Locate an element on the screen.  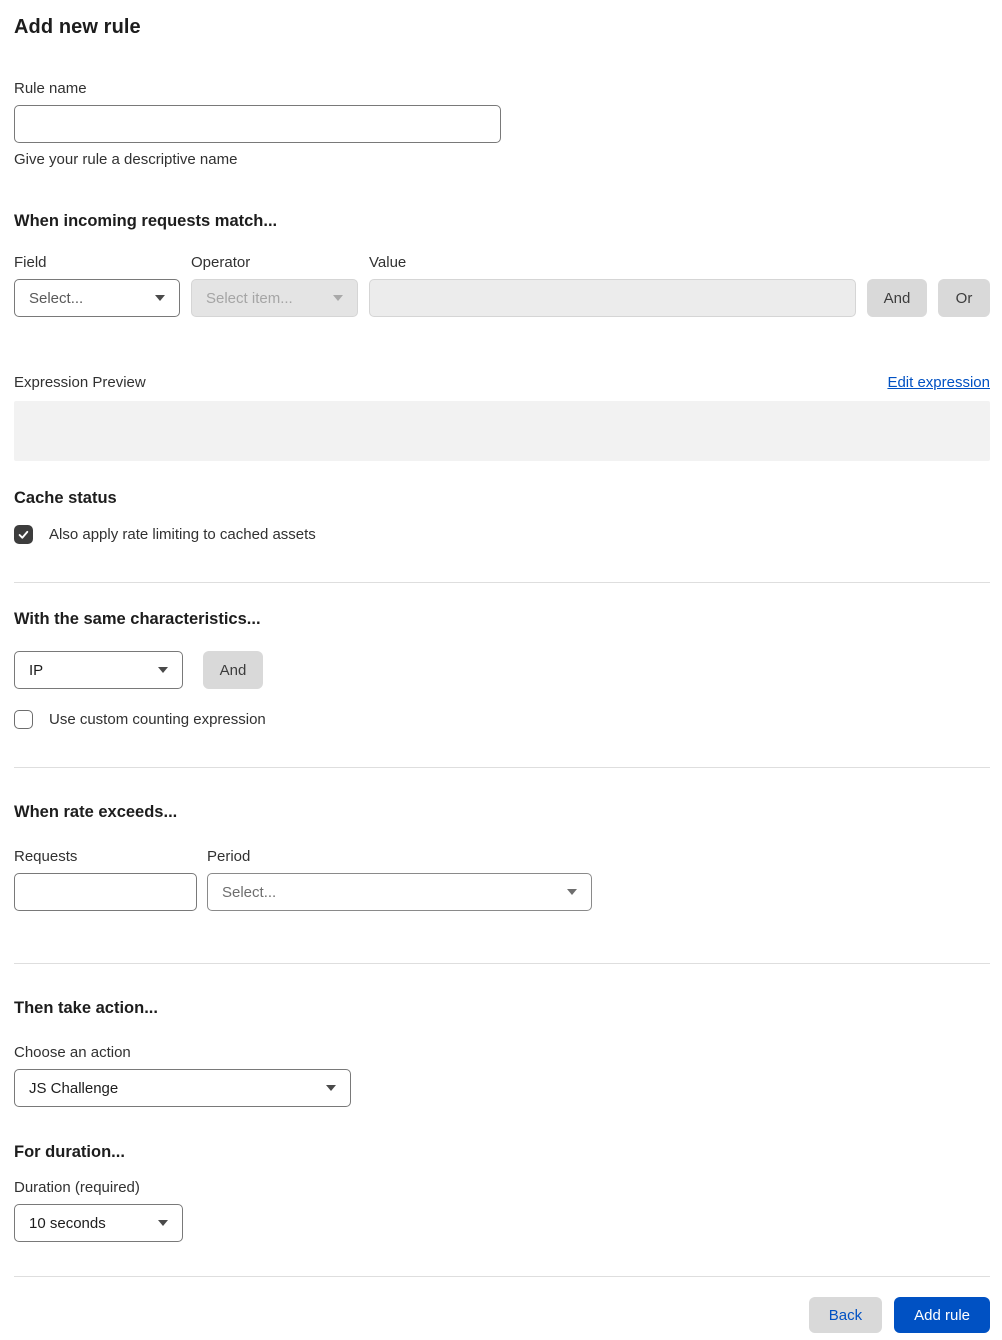
edit-expression-link: Edit expression is located at coordinates (938, 382).